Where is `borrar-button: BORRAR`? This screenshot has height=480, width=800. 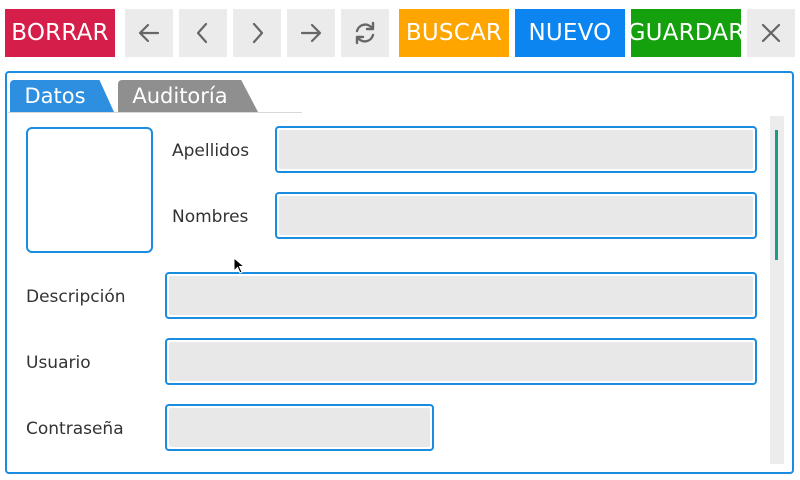 borrar-button: BORRAR is located at coordinates (60, 33).